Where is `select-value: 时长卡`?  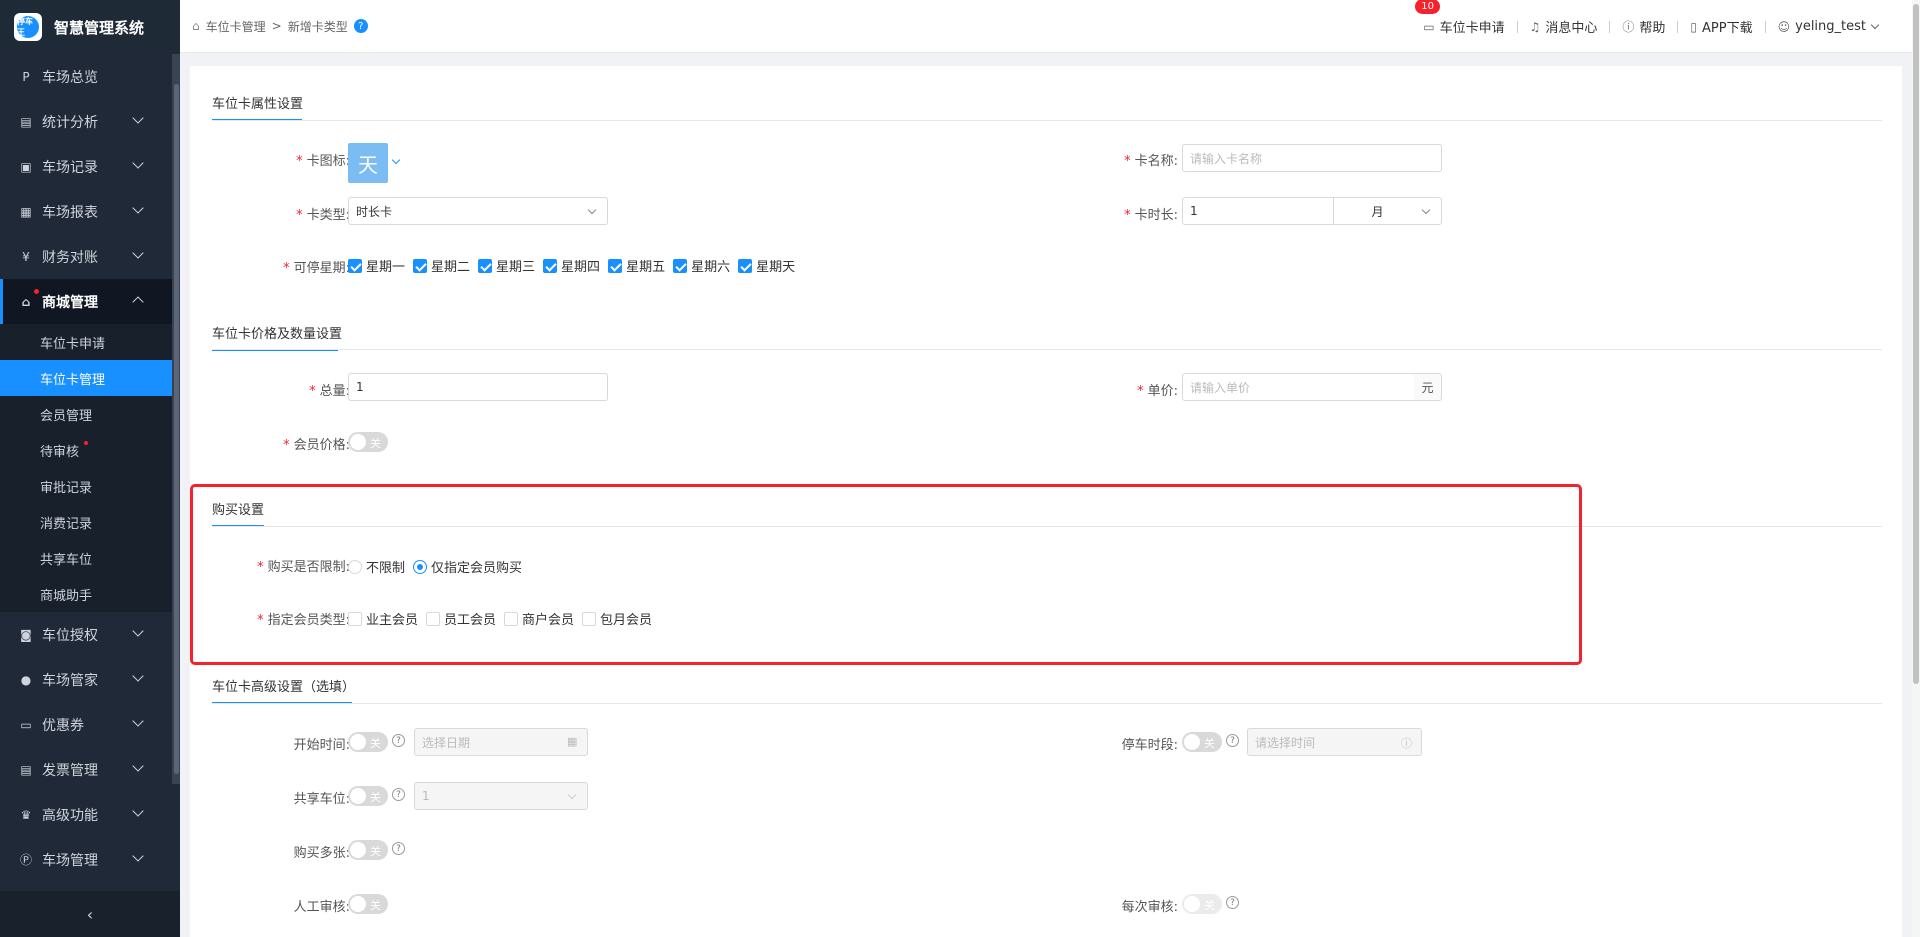
select-value: 时长卡 is located at coordinates (374, 211).